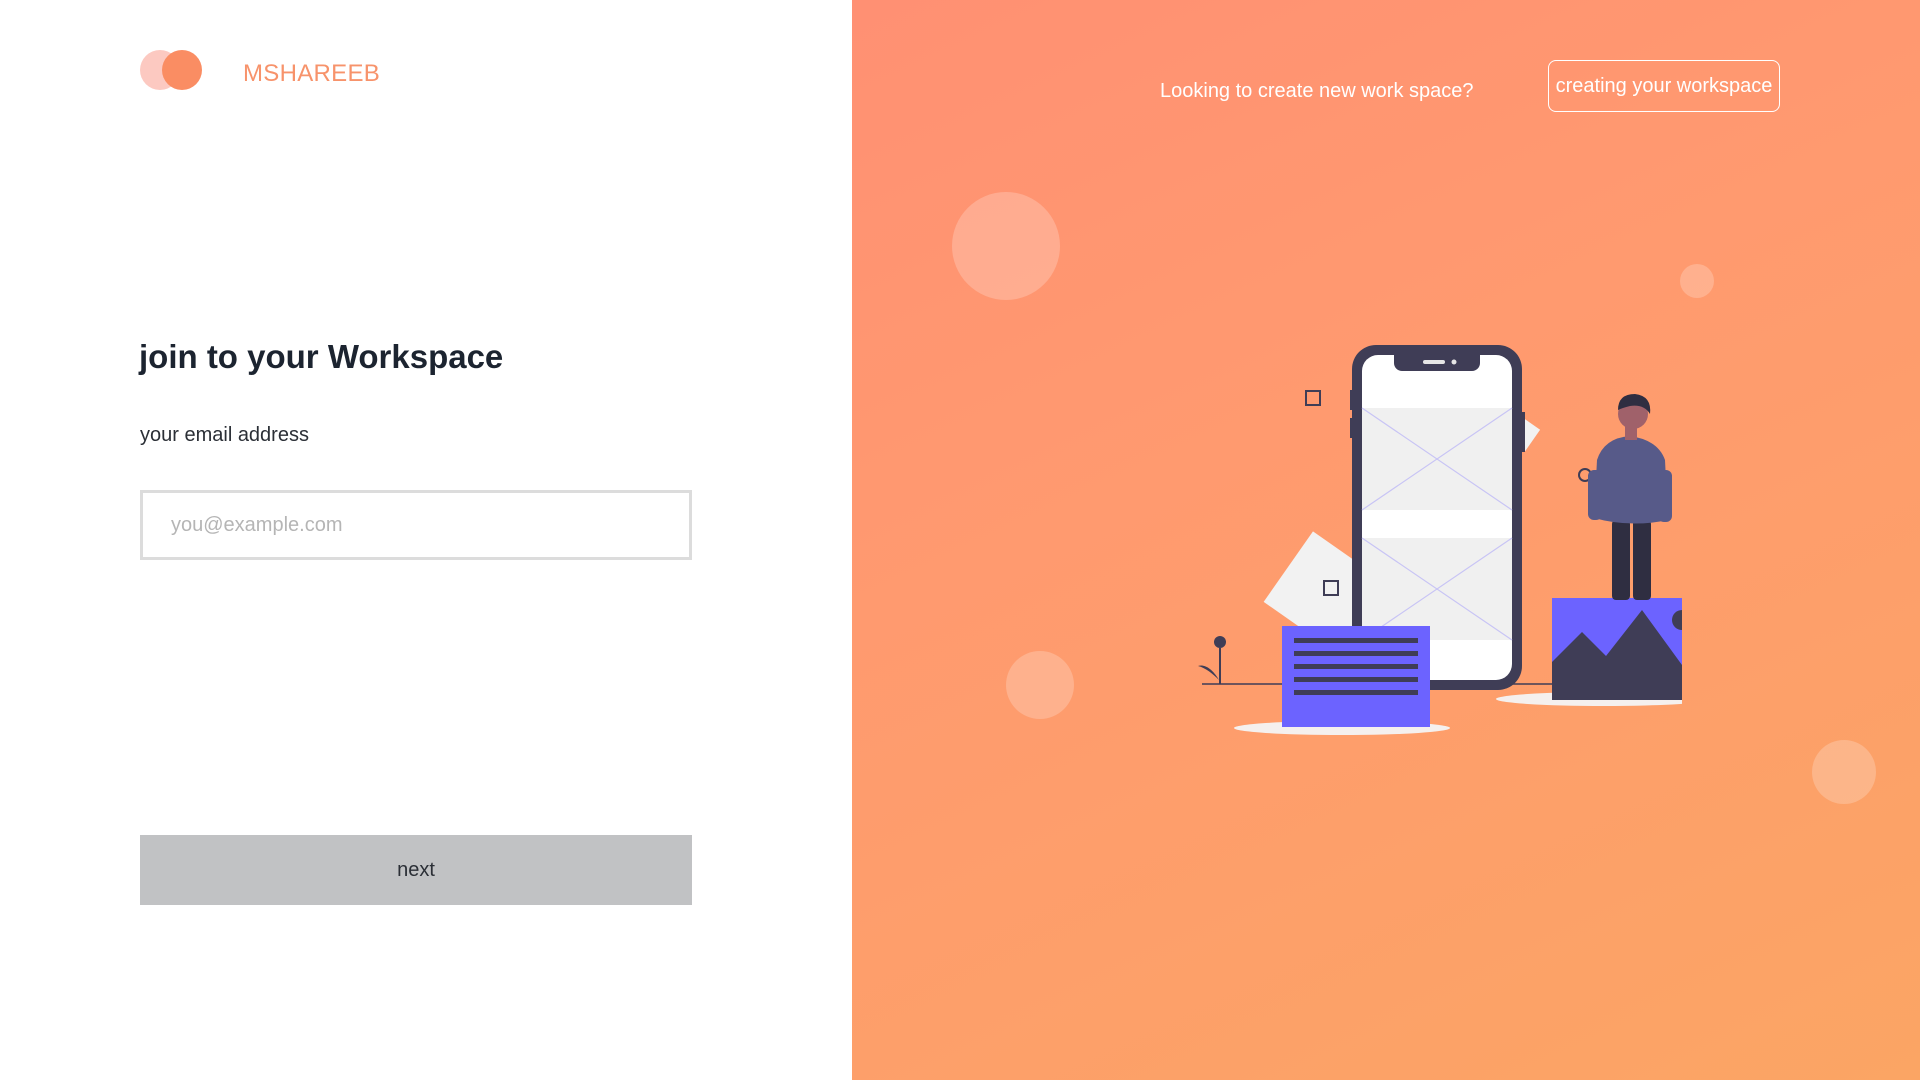 The image size is (1920, 1080). Describe the element at coordinates (1220, 642) in the screenshot. I see `plant-icon` at that location.